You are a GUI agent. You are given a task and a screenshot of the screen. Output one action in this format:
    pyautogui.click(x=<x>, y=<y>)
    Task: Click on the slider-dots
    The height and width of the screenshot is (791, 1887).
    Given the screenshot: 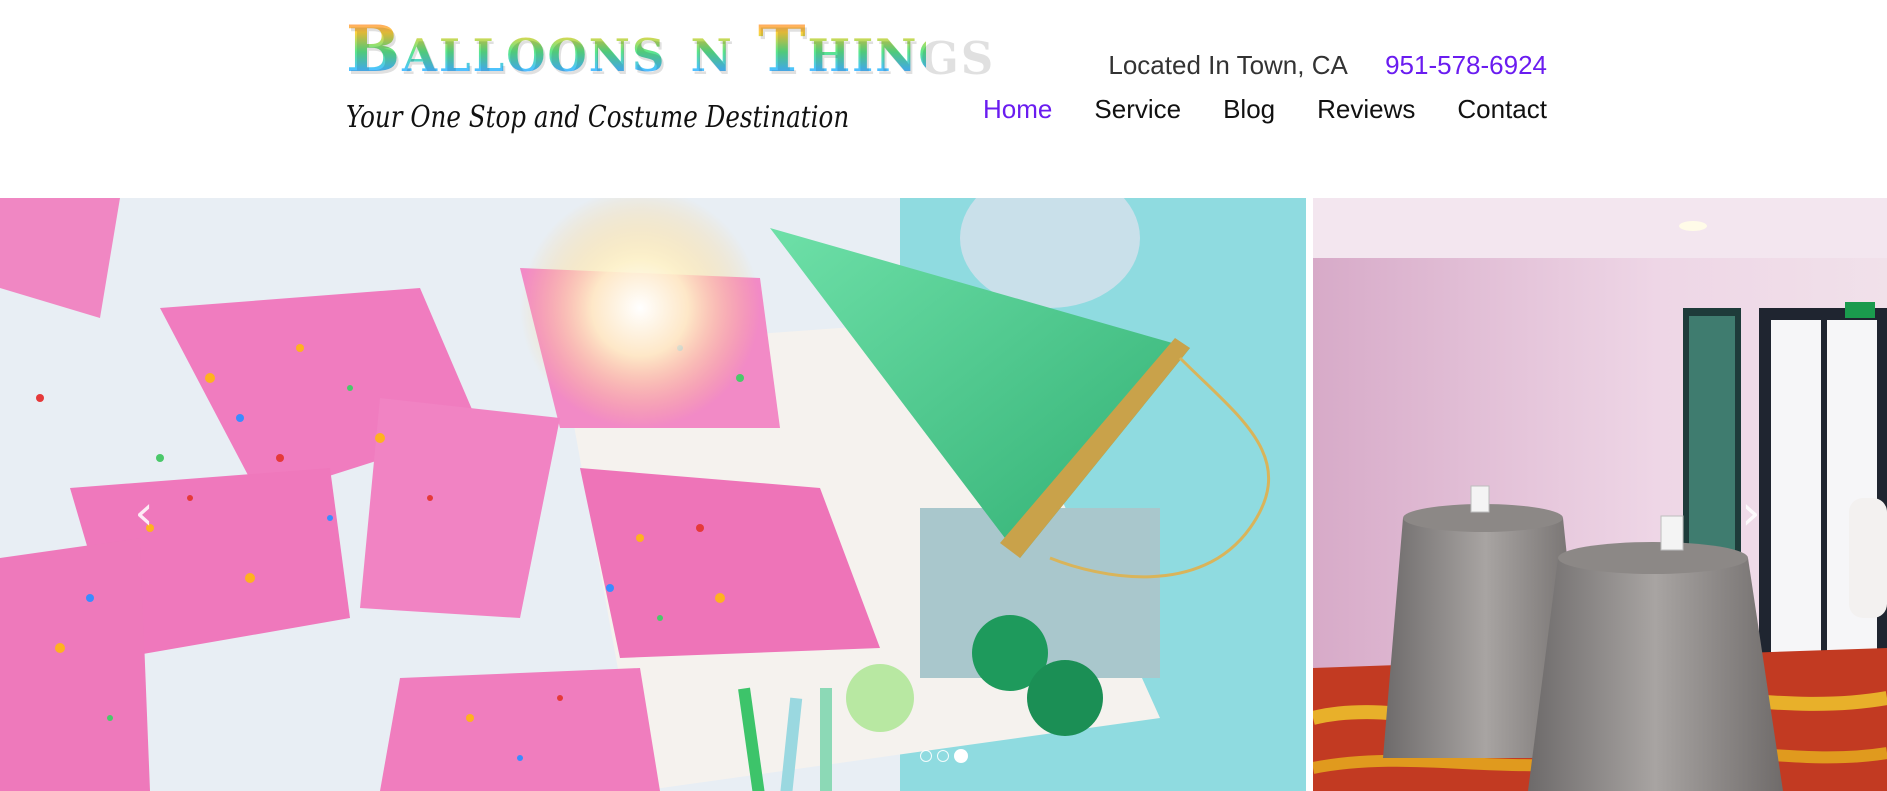 What is the action you would take?
    pyautogui.click(x=944, y=756)
    